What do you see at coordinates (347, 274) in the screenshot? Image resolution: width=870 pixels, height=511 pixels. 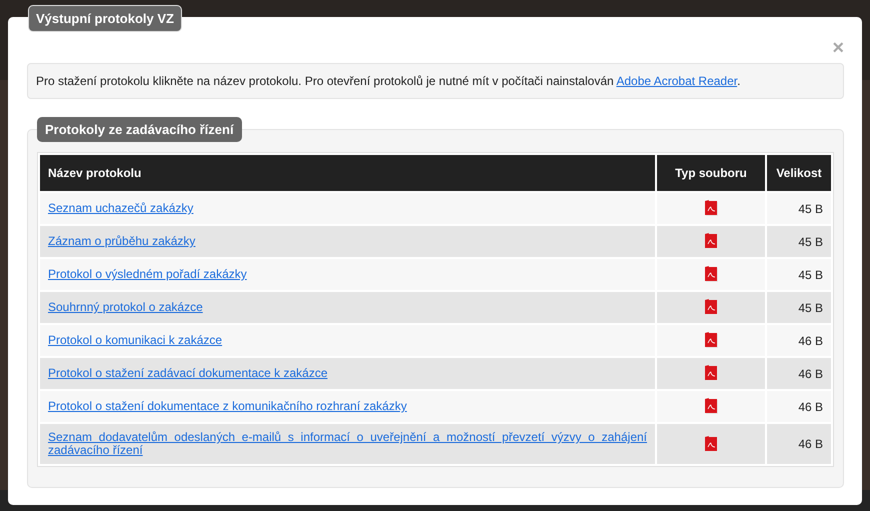 I see `protocol-link: Protokol o výsledném pořadí zakázky` at bounding box center [347, 274].